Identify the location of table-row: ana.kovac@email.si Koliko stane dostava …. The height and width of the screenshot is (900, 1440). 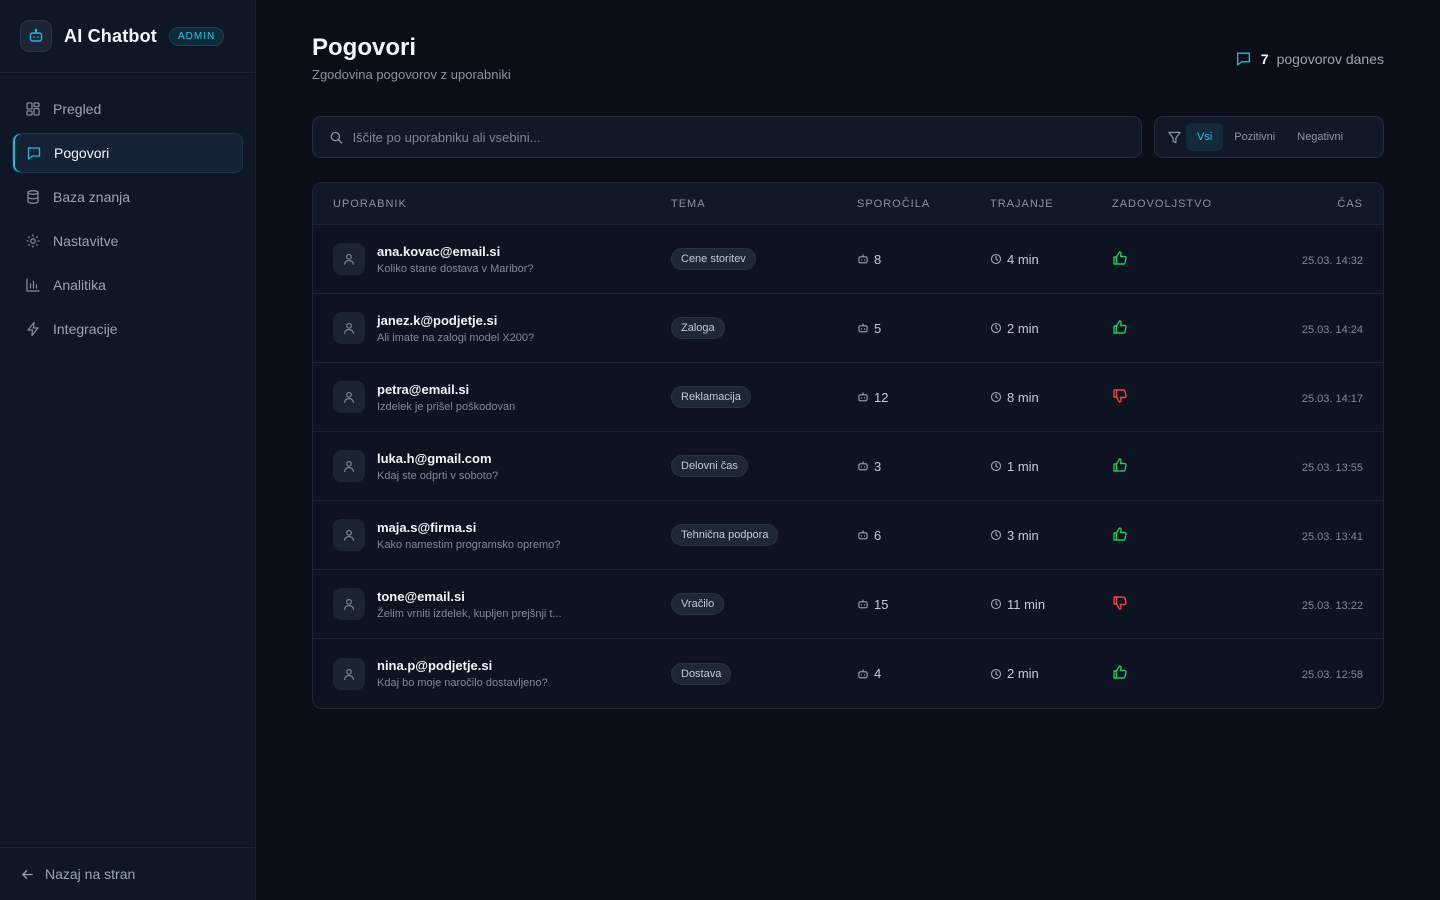
(848, 259).